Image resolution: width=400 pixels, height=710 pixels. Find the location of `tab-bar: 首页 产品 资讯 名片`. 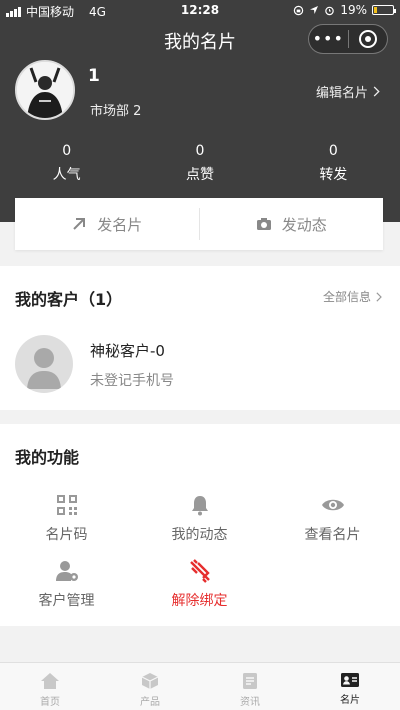

tab-bar: 首页 产品 资讯 名片 is located at coordinates (200, 686).